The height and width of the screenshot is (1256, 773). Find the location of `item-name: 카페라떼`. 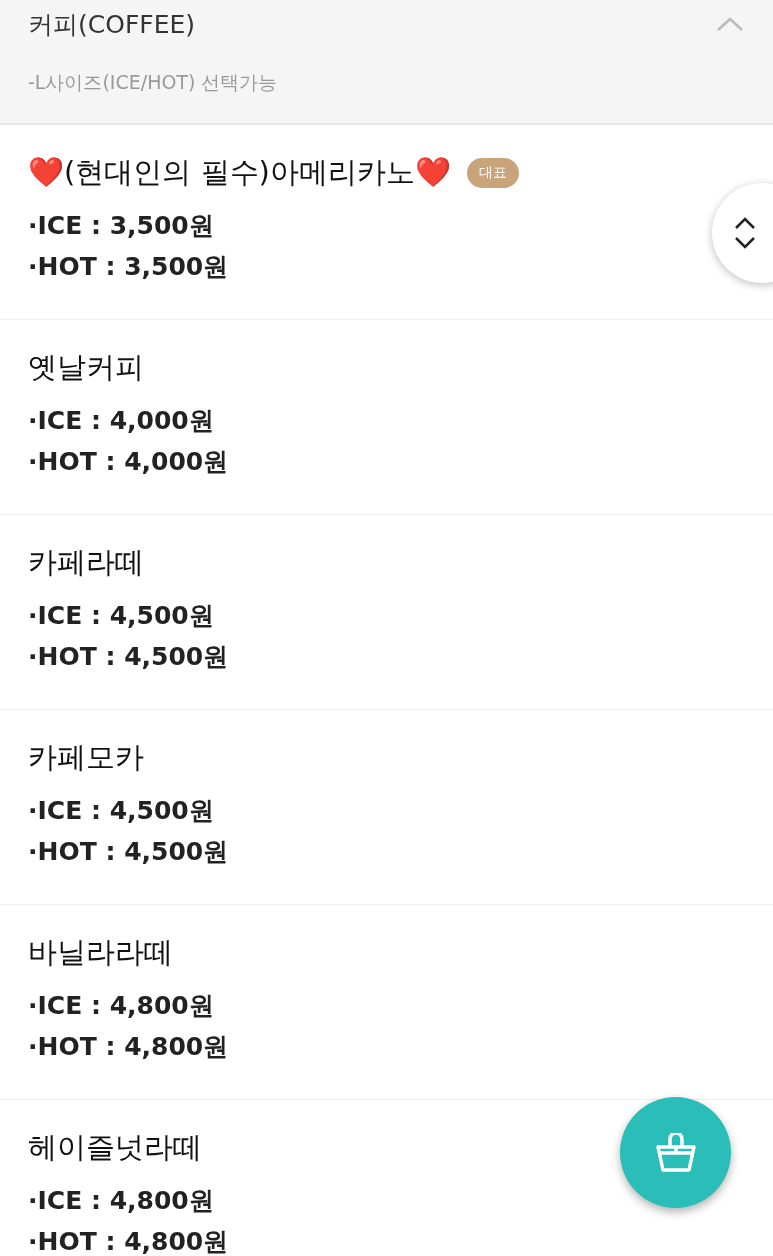

item-name: 카페라떼 is located at coordinates (86, 562).